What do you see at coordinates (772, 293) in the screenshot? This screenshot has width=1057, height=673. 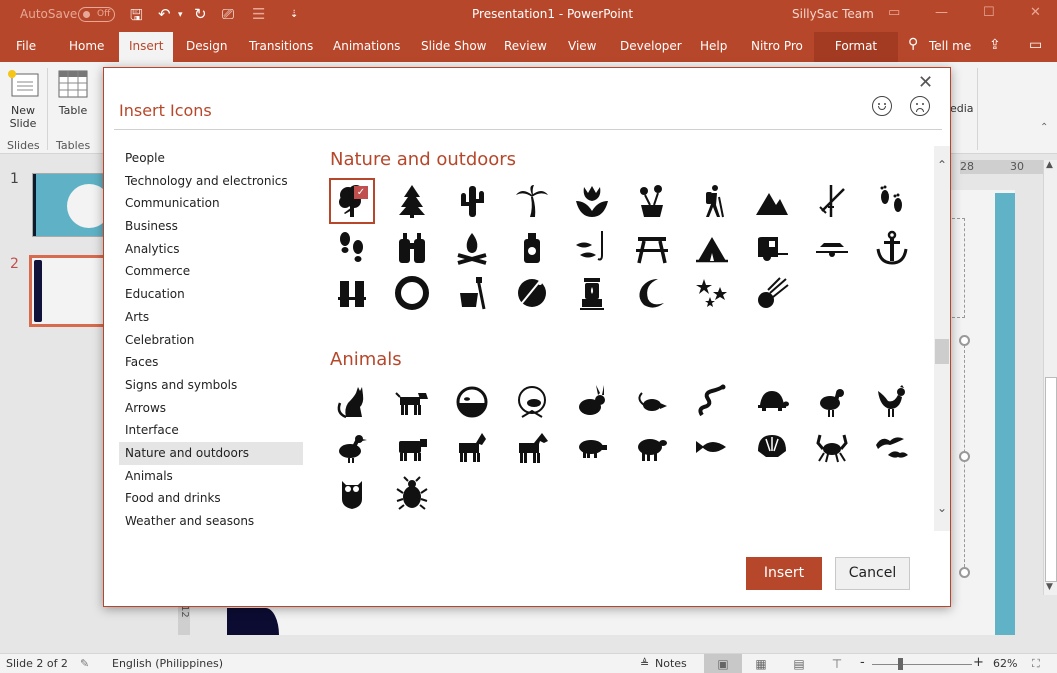 I see `meteor-icon` at bounding box center [772, 293].